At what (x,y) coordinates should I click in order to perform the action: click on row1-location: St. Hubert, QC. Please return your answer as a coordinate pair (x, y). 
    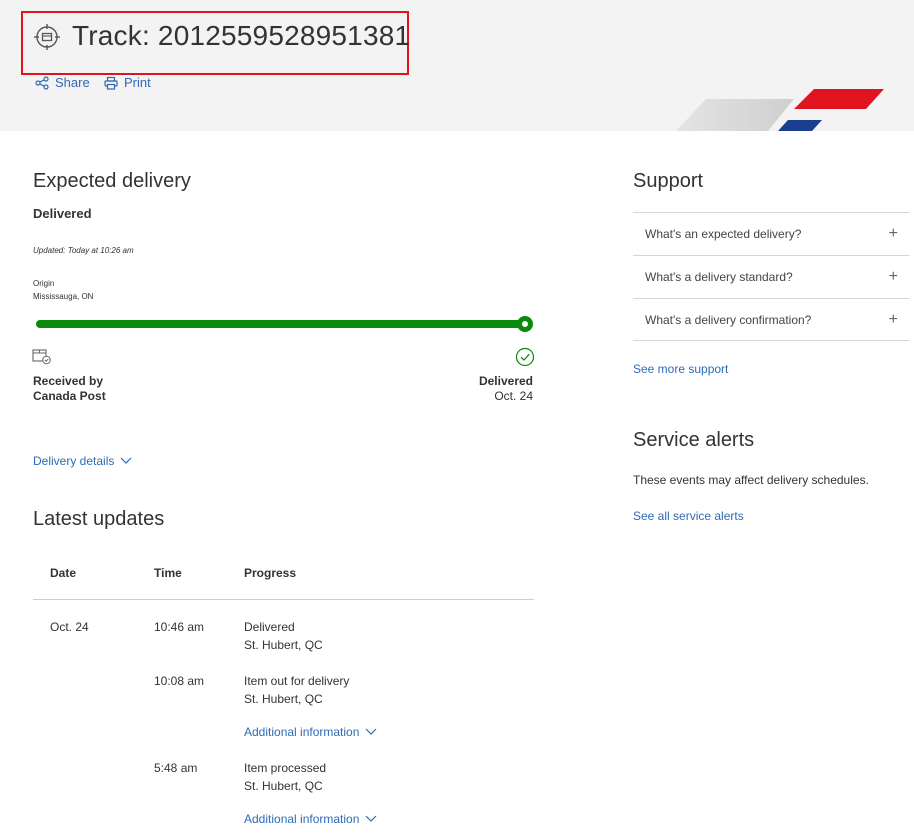
    Looking at the image, I should click on (283, 645).